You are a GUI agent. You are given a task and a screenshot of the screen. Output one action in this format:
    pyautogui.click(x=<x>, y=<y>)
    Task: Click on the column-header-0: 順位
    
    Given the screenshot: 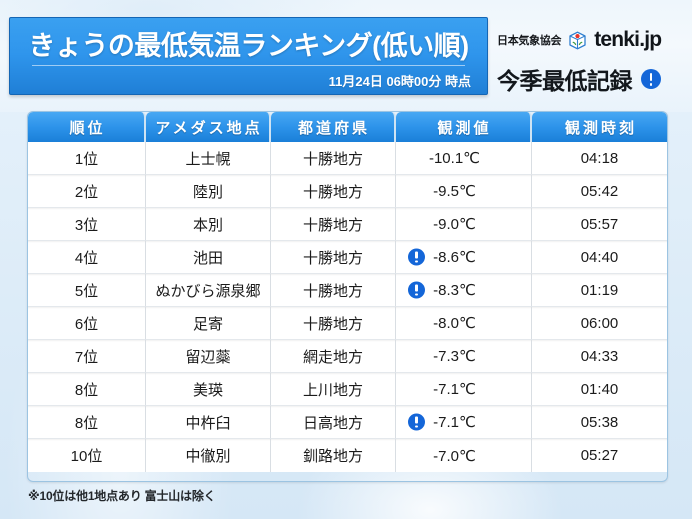 What is the action you would take?
    pyautogui.click(x=87, y=127)
    